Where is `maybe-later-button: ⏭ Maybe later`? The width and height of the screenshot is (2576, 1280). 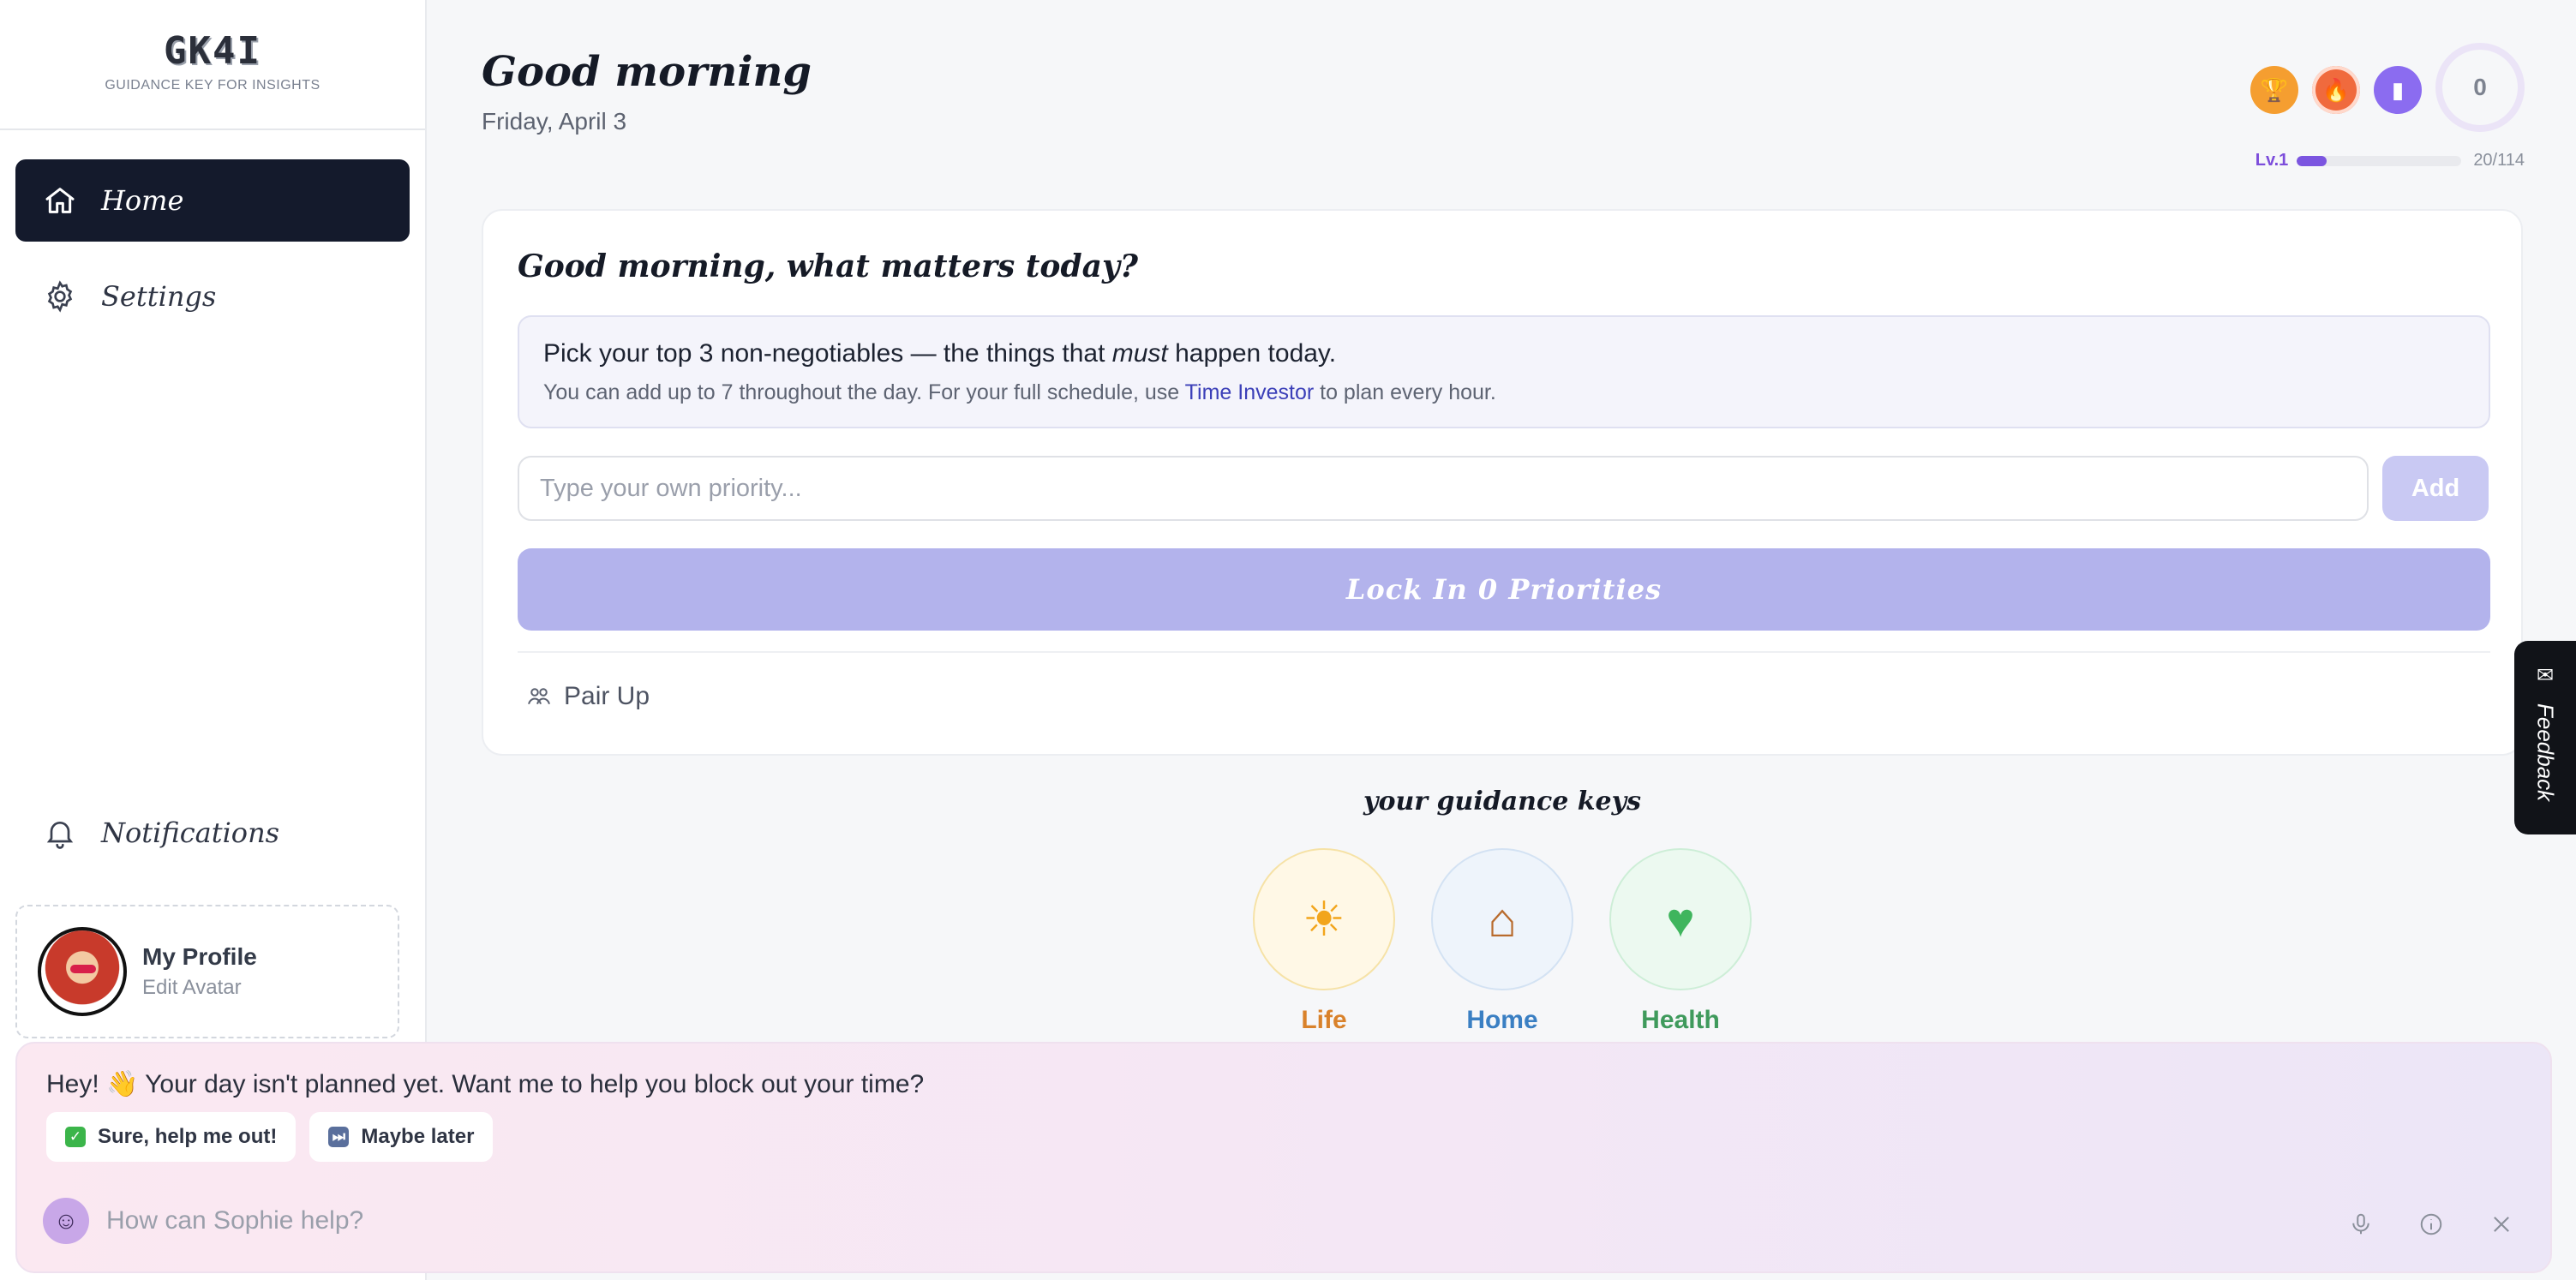 maybe-later-button: ⏭ Maybe later is located at coordinates (401, 1137).